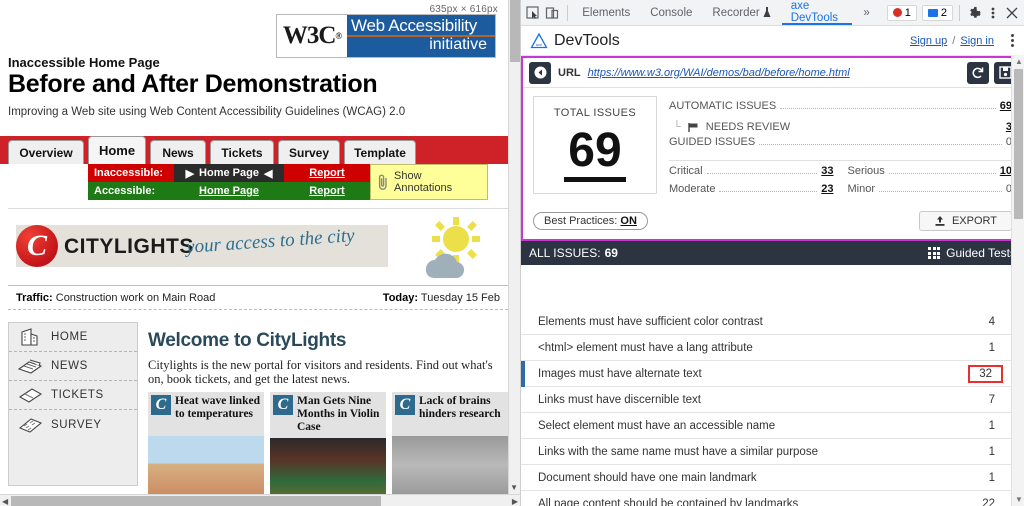 This screenshot has height=506, width=1024. What do you see at coordinates (515, 501) in the screenshot?
I see `scroll-right-arrow-icon: ▶` at bounding box center [515, 501].